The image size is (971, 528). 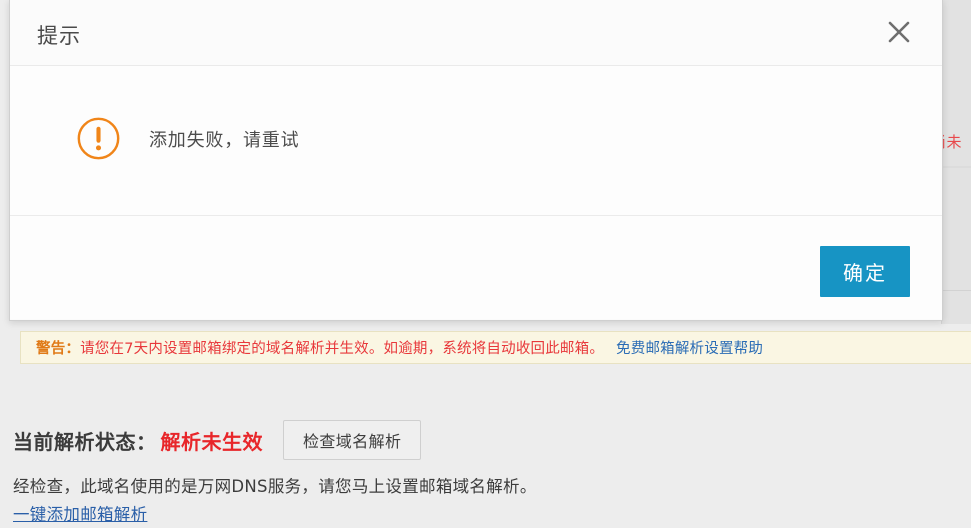 What do you see at coordinates (275, 486) in the screenshot?
I see `resolution-description-text: 经检查，此域名使用的是万网DNS服务，请您马上设置邮箱域名解析。` at bounding box center [275, 486].